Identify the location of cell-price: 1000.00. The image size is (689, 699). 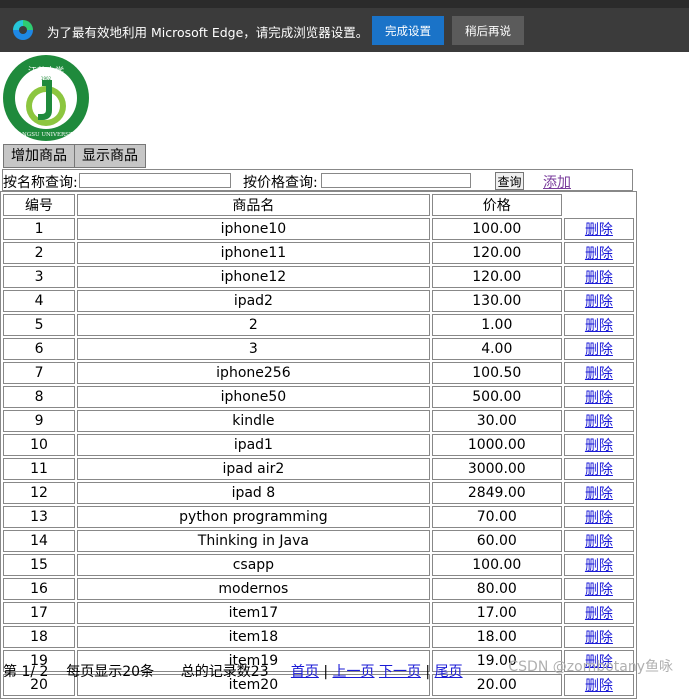
(496, 445).